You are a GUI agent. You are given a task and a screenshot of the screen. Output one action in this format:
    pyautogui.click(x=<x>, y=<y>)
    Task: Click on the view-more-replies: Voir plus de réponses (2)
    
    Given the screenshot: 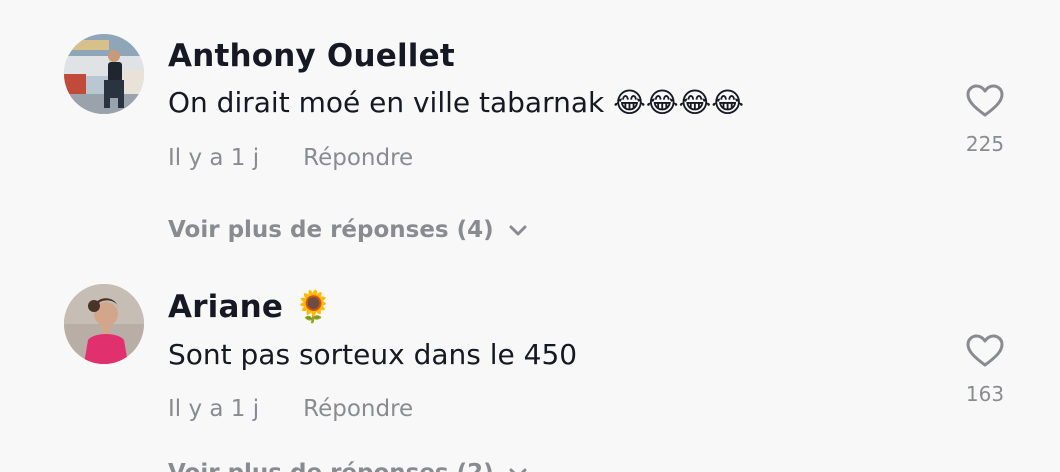 What is the action you would take?
    pyautogui.click(x=348, y=466)
    